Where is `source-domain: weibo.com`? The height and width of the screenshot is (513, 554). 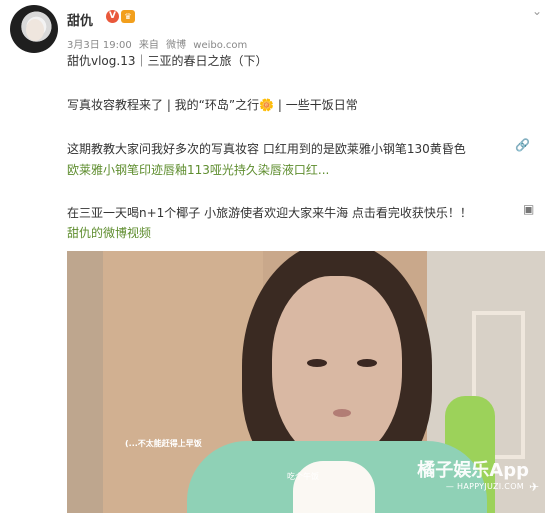 source-domain: weibo.com is located at coordinates (220, 45).